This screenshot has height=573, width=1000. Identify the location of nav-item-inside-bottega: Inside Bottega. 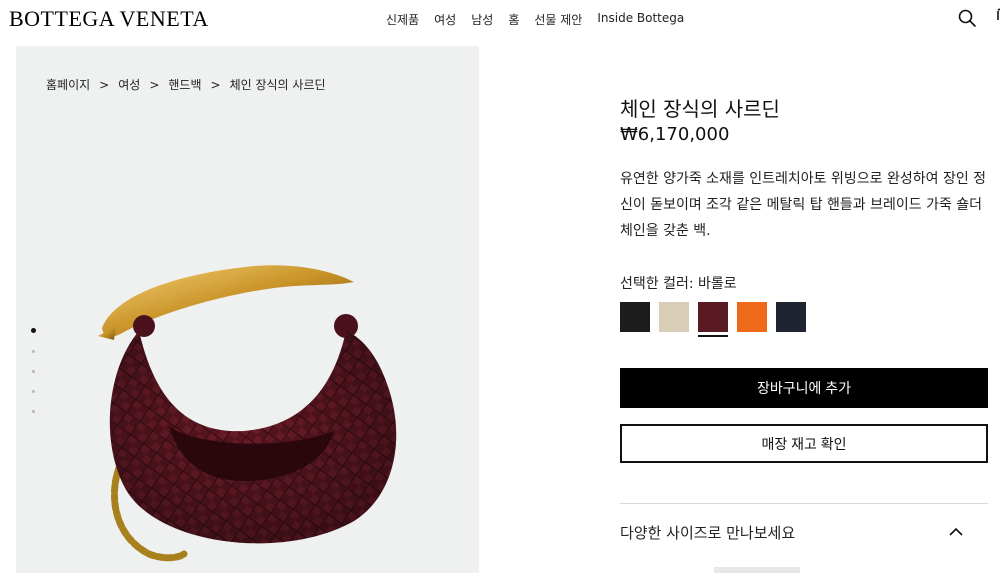
(640, 19).